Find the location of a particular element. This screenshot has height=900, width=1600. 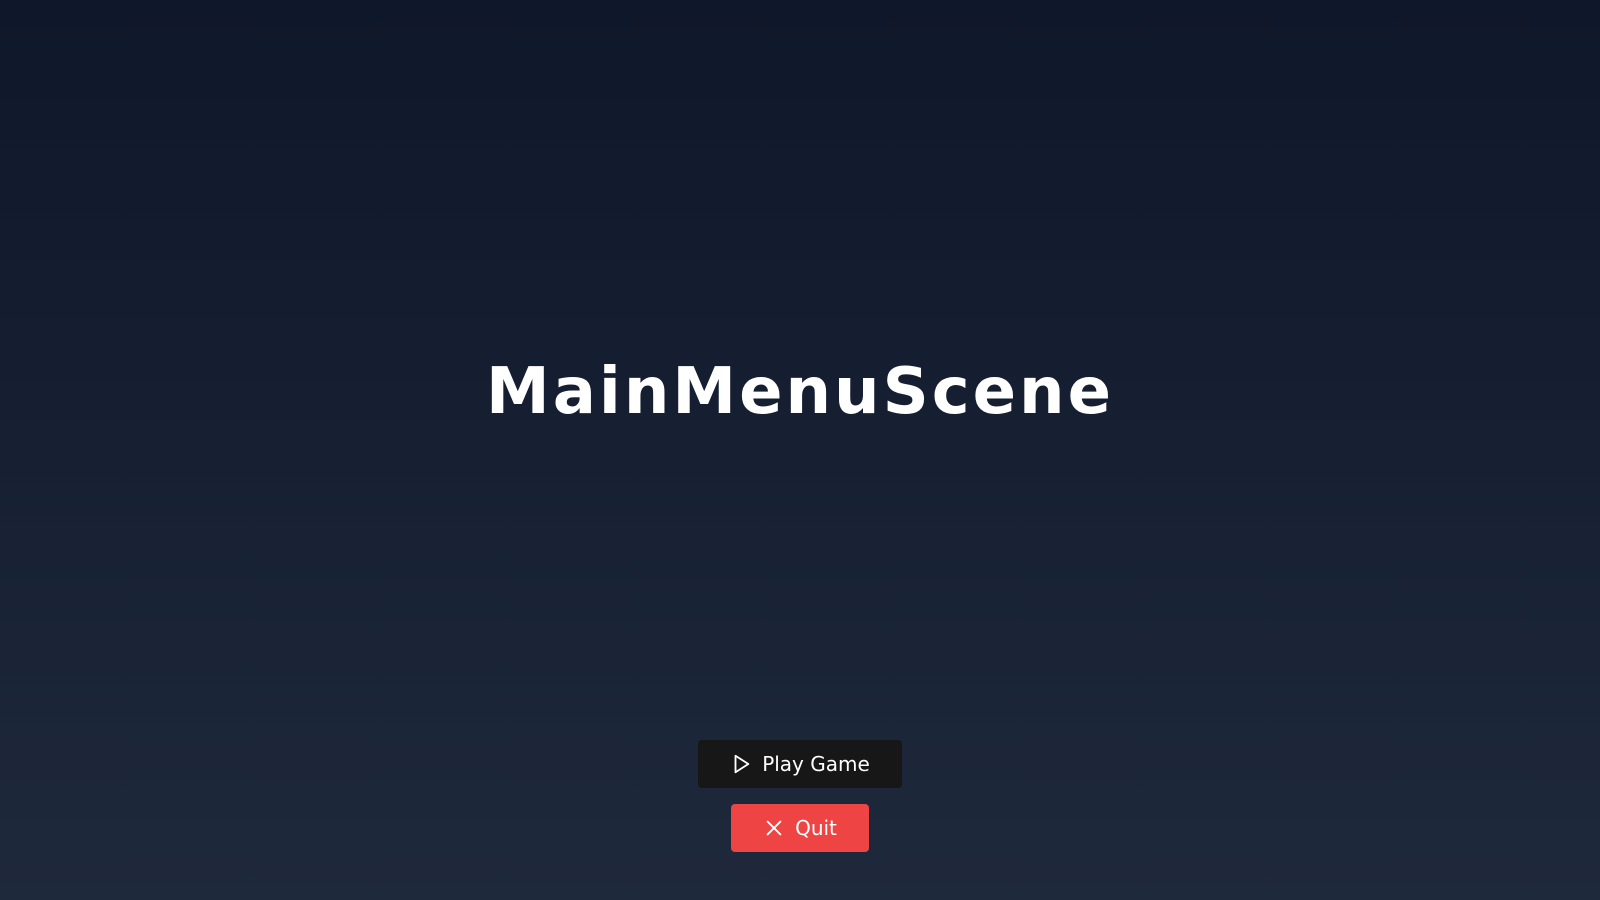

quit-button: Quit is located at coordinates (800, 828).